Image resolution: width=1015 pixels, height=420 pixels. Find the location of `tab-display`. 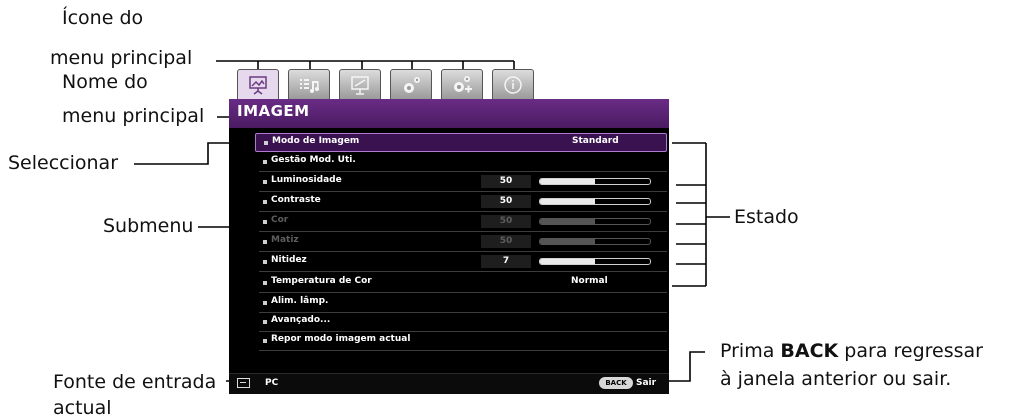

tab-display is located at coordinates (360, 84).